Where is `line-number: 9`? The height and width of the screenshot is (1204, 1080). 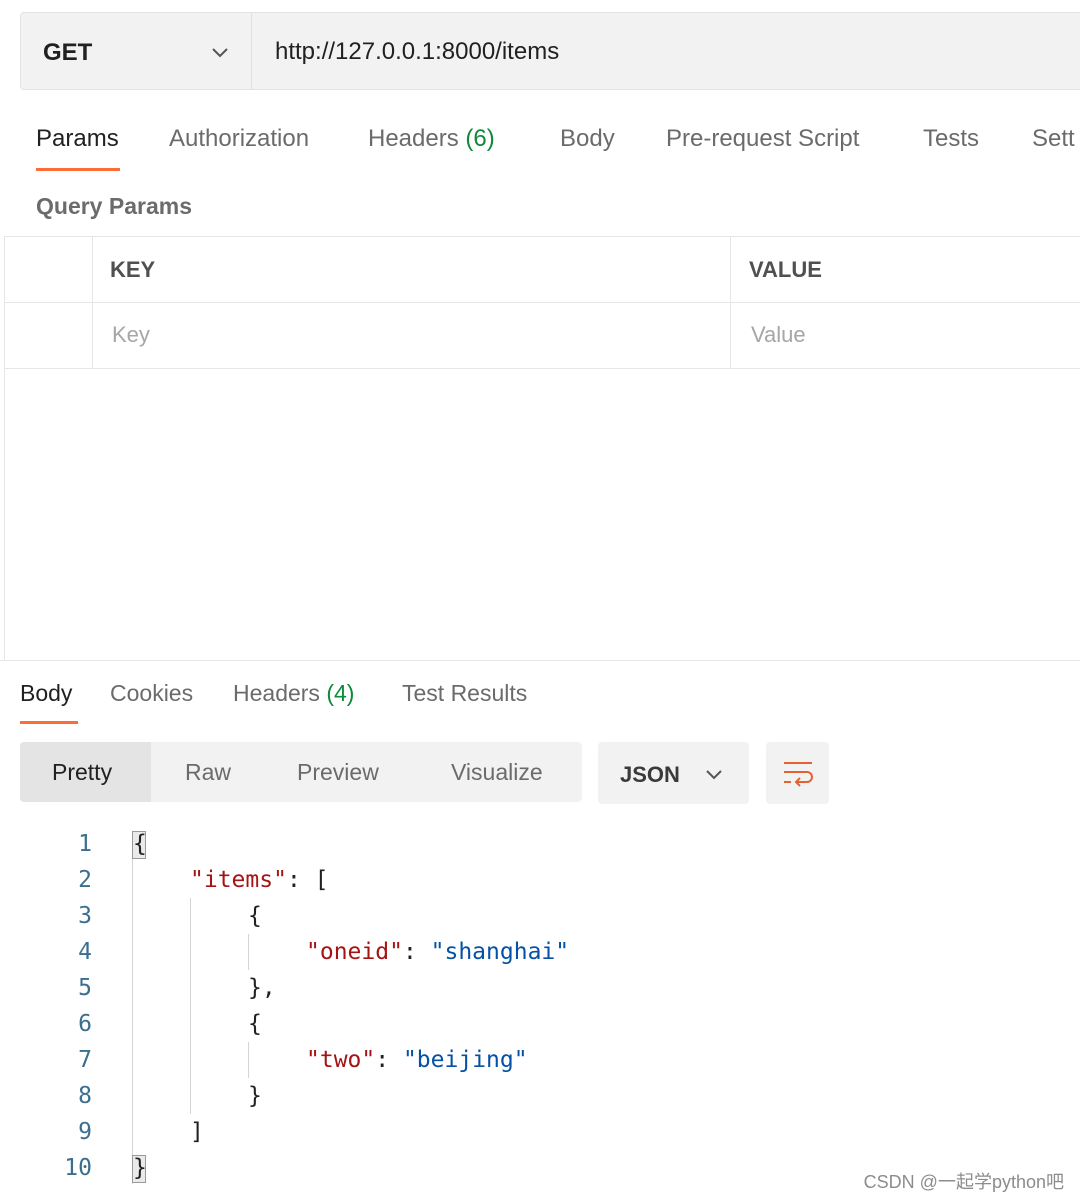 line-number: 9 is located at coordinates (85, 1132).